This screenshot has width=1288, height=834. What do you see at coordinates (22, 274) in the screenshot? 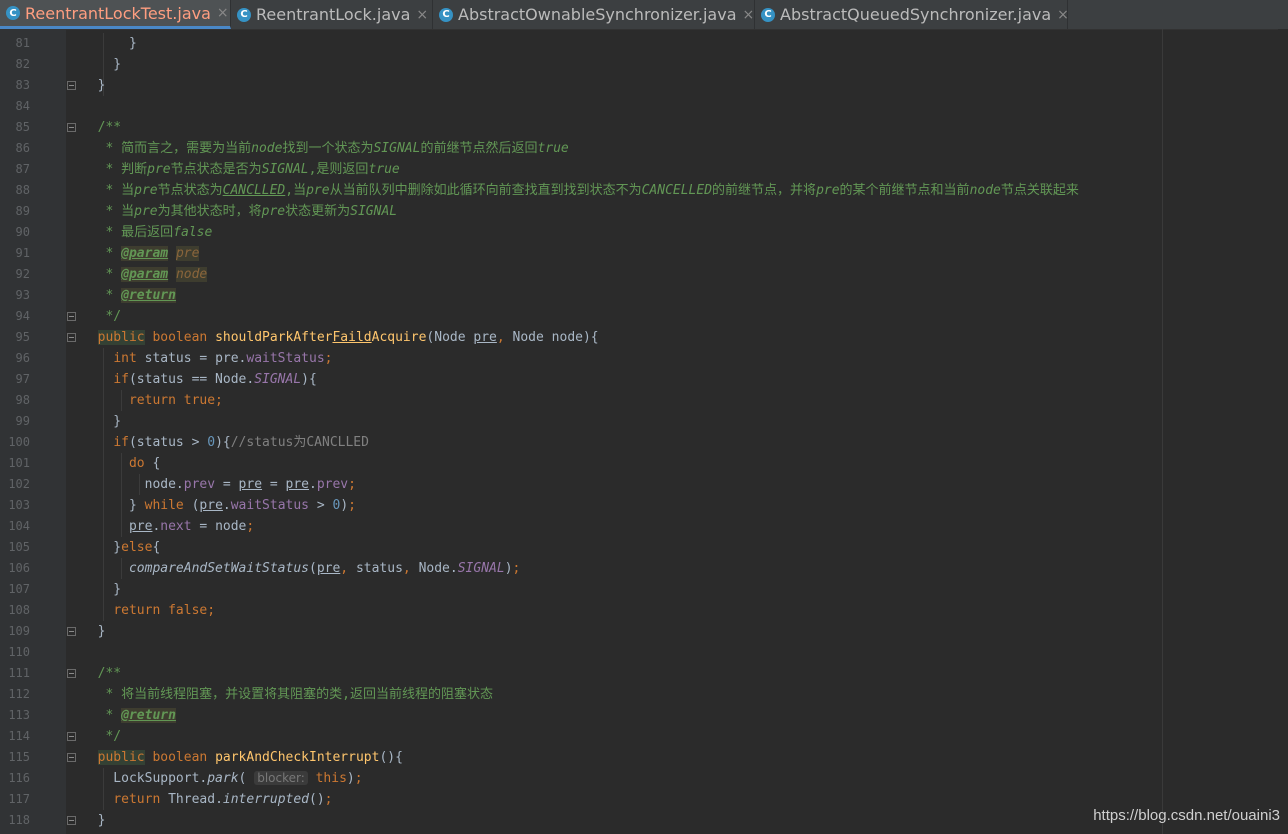
I see `line-number: 92` at bounding box center [22, 274].